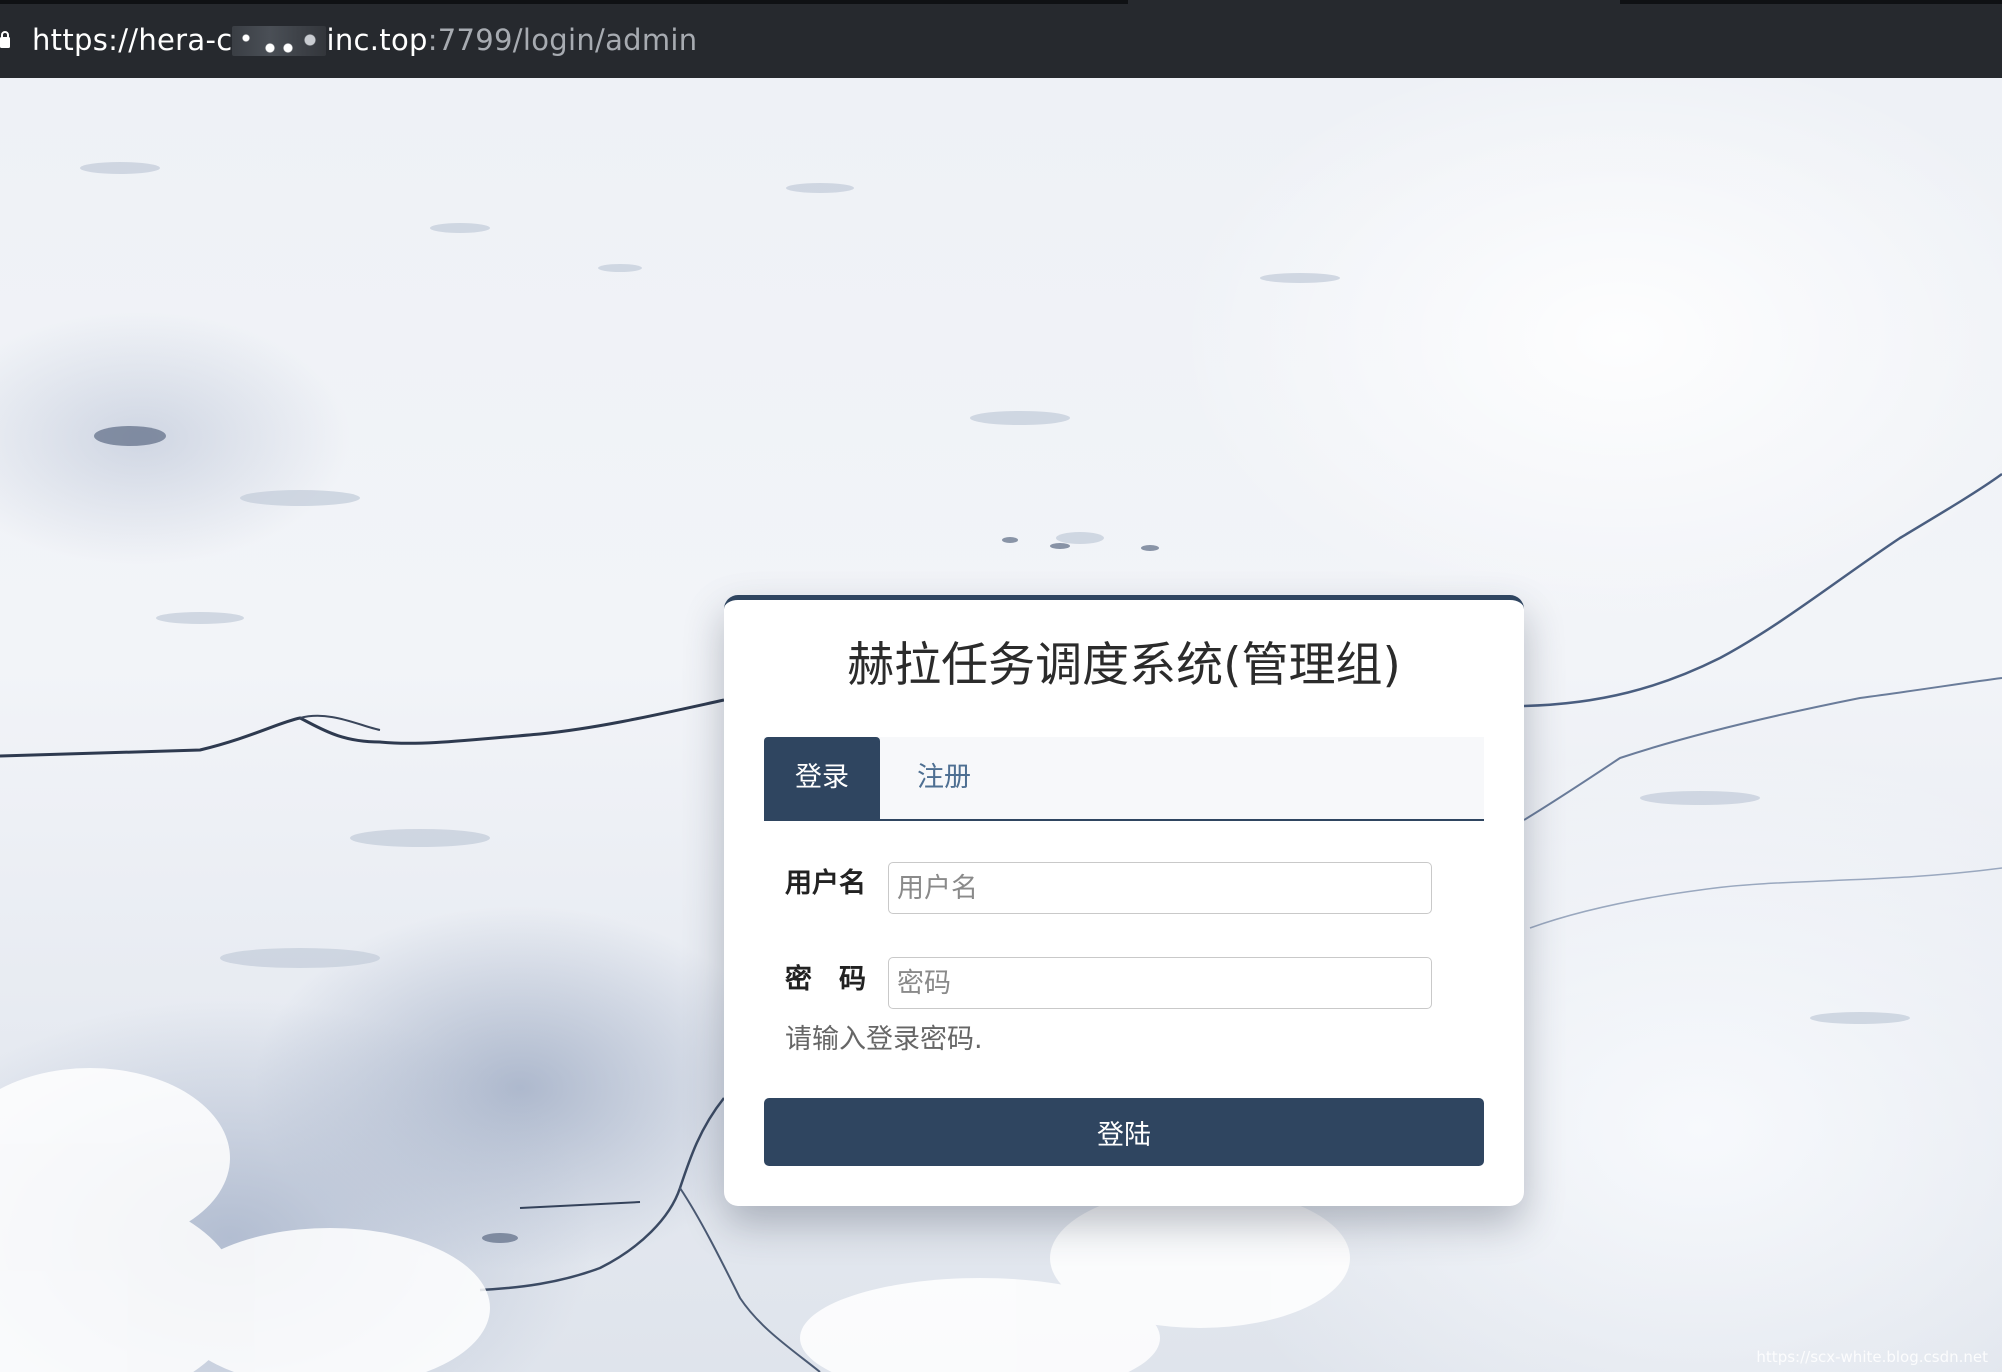 This screenshot has width=2002, height=1372. Describe the element at coordinates (825, 979) in the screenshot. I see `password-label: 密 码` at that location.